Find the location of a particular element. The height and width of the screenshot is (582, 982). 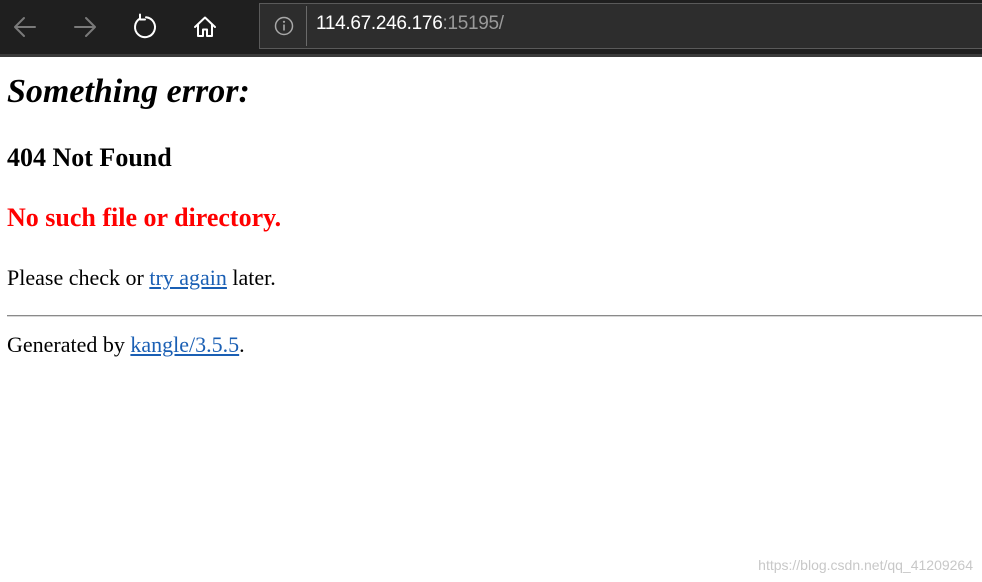

status-heading: 404 Not Found is located at coordinates (89, 157).